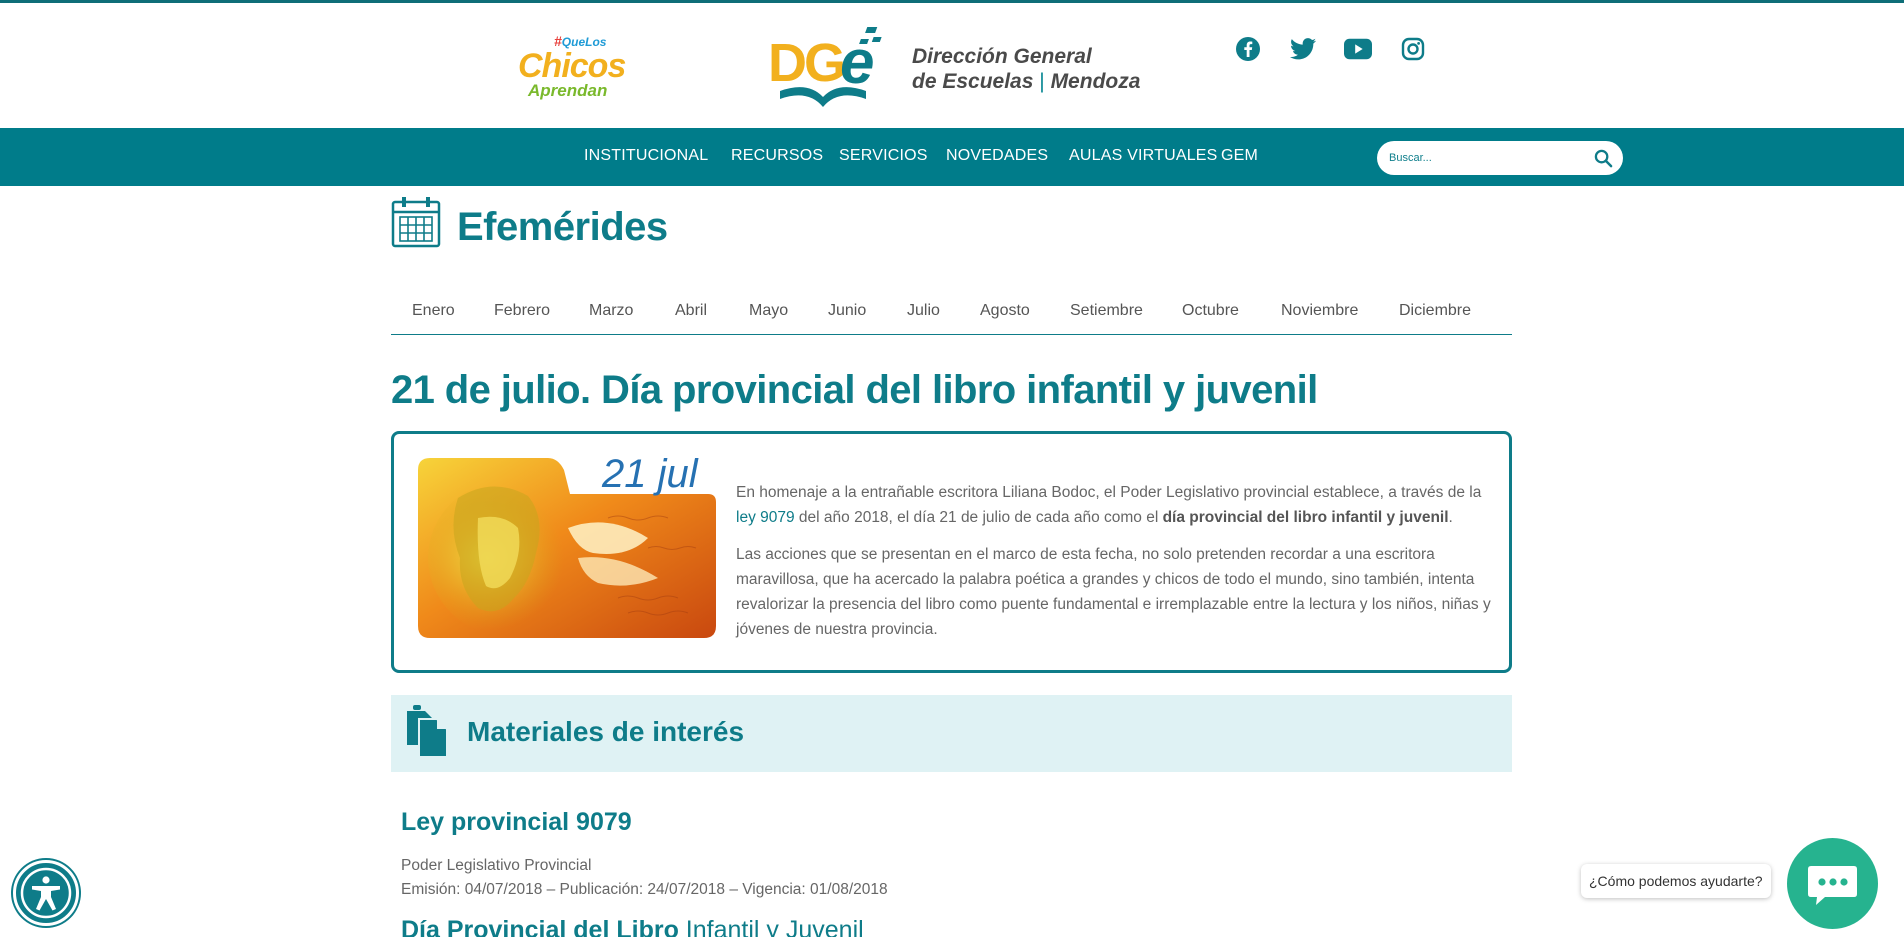 The width and height of the screenshot is (1904, 937). Describe the element at coordinates (883, 156) in the screenshot. I see `nav-servicios: SERVICIOS` at that location.